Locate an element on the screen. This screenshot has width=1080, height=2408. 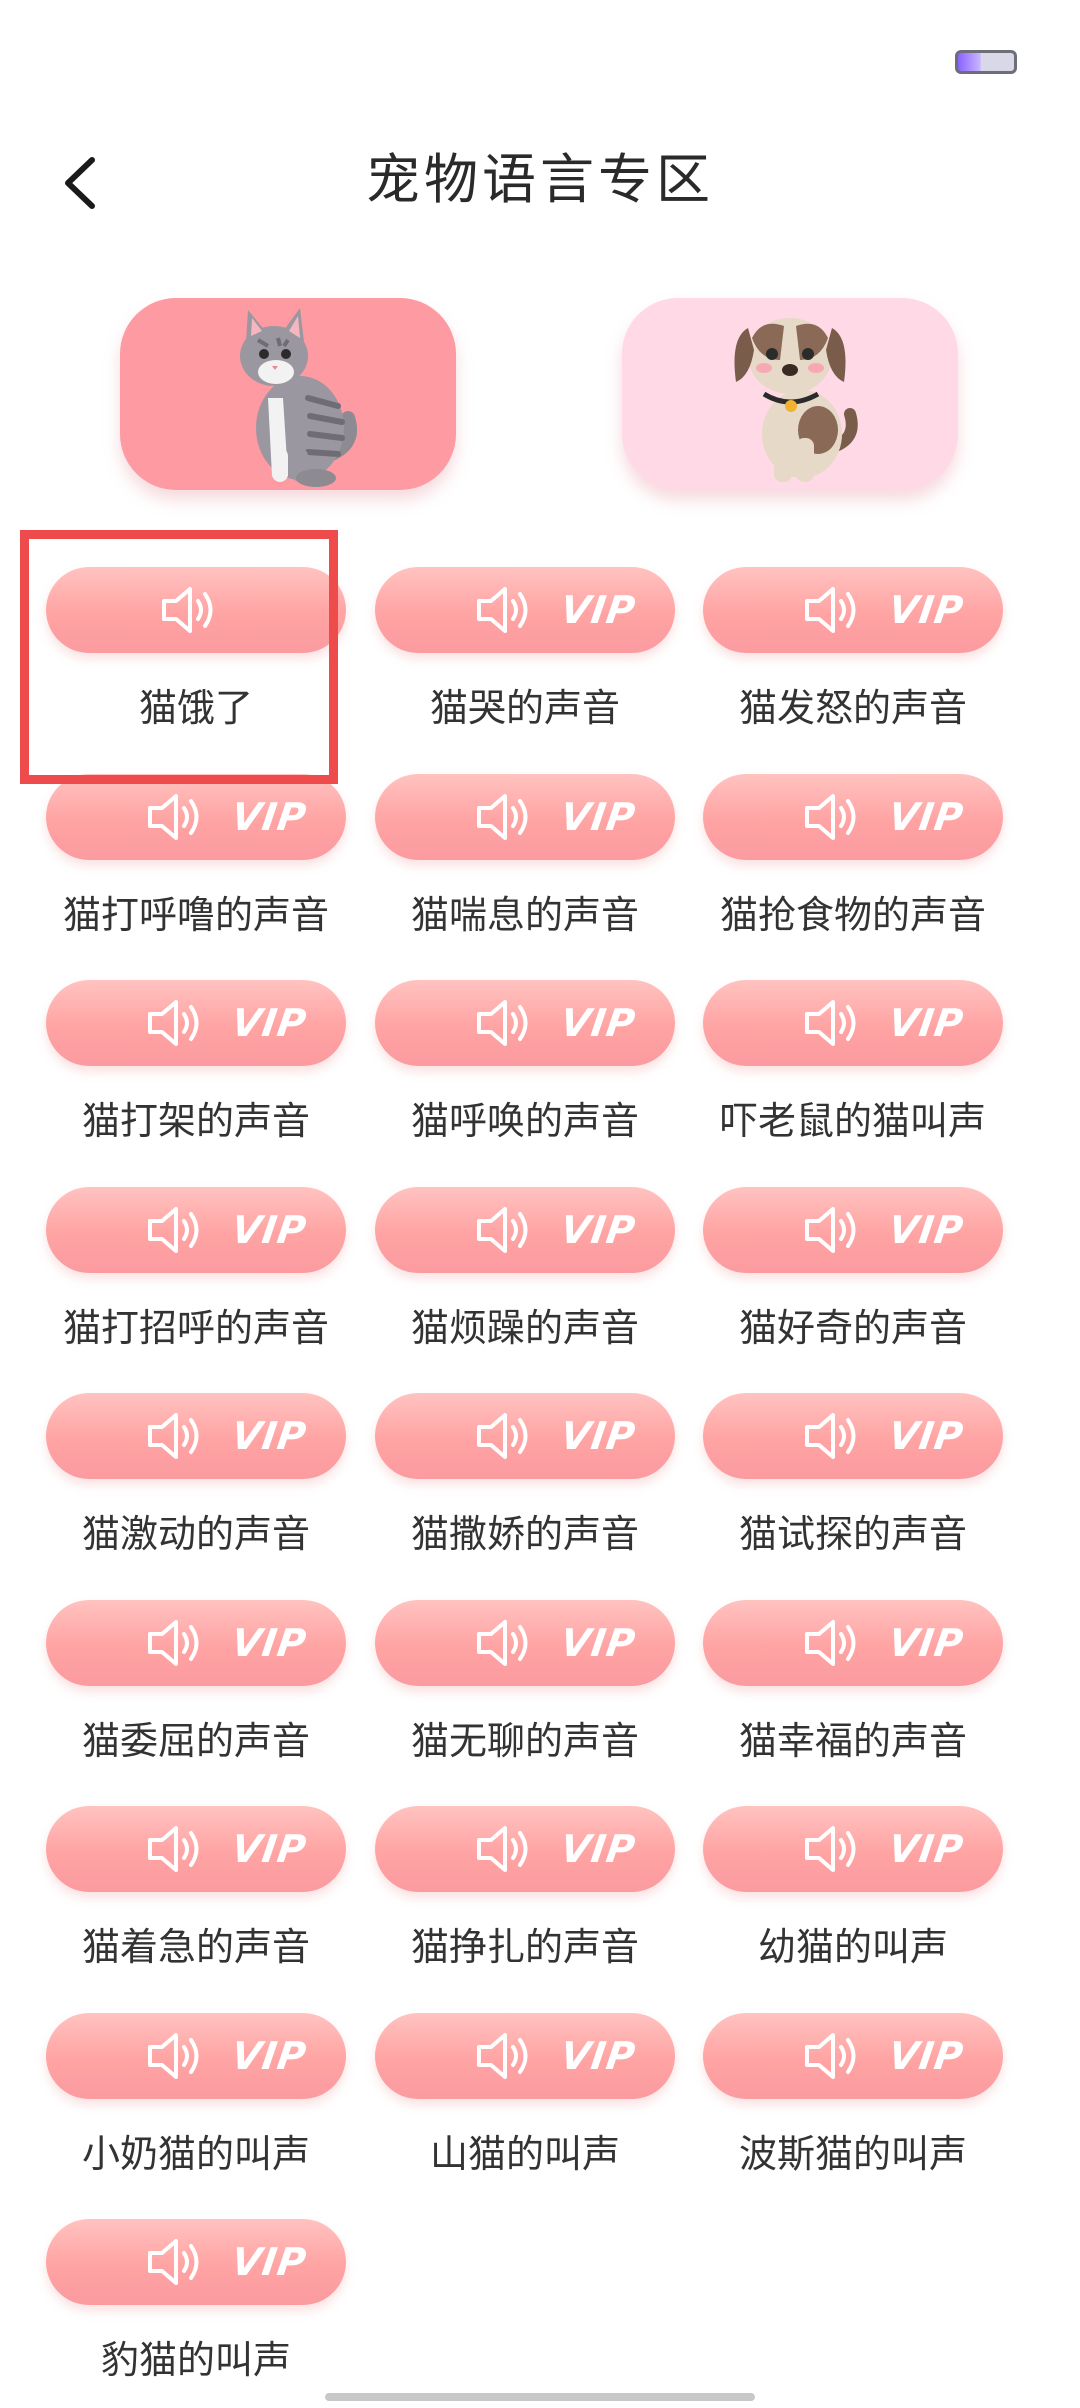
sound-item: VIP 波斯猫的叫声 is located at coordinates (858, 2116).